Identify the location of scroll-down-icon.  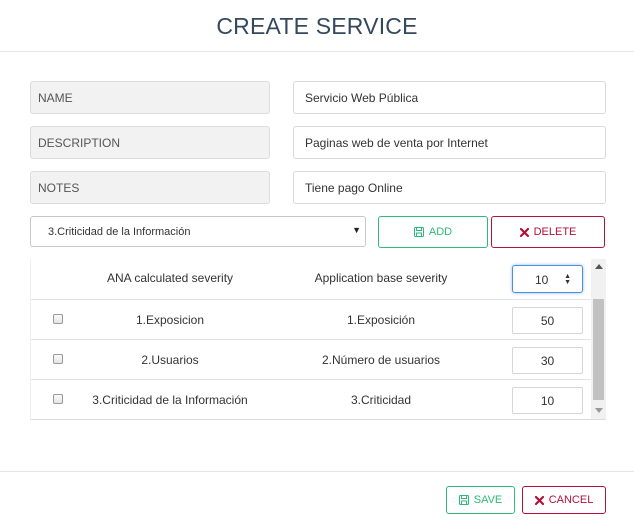
(599, 410).